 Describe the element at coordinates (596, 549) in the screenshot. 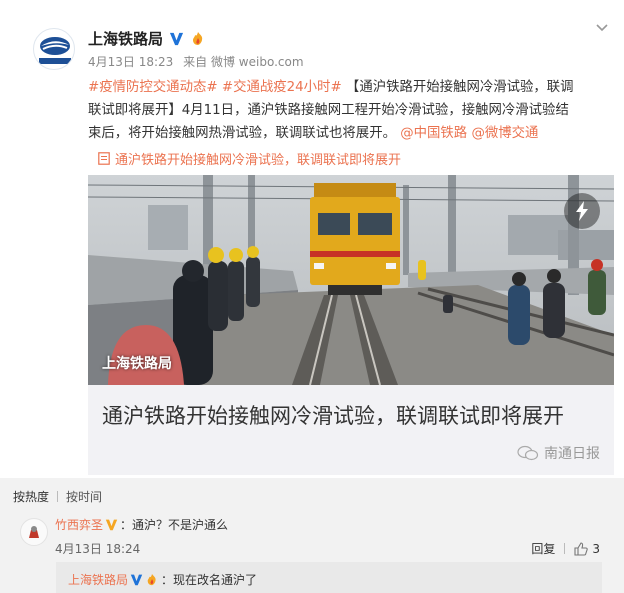

I see `like-count: 3` at that location.